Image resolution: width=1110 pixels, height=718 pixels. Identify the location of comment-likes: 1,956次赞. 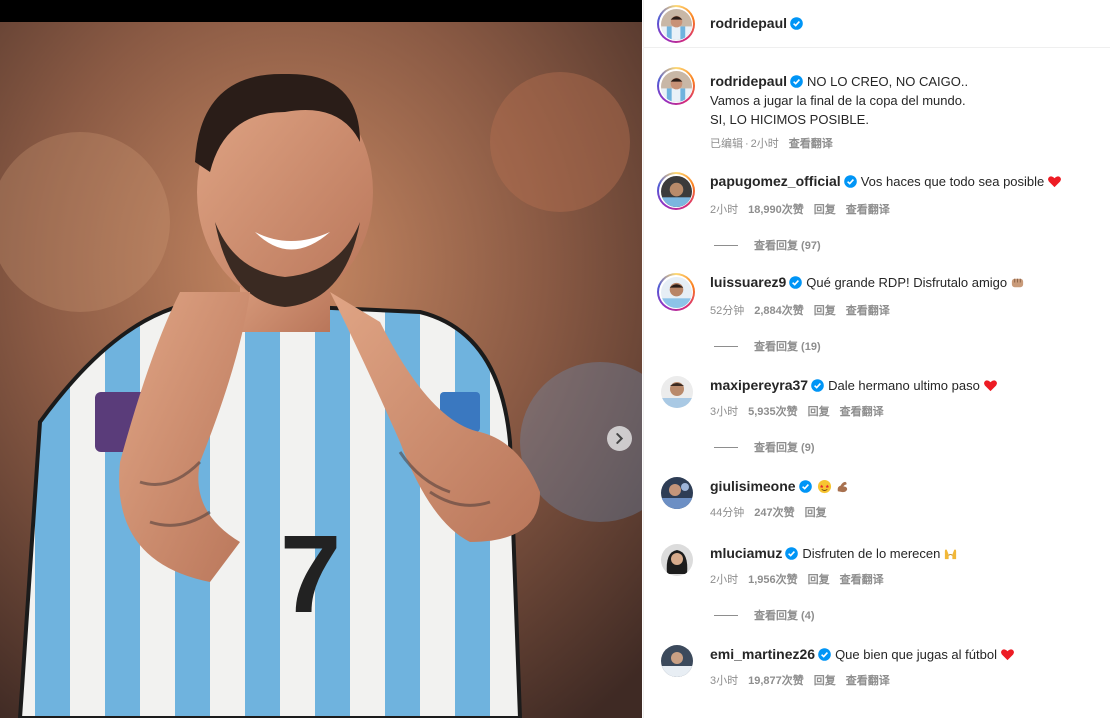
(773, 580).